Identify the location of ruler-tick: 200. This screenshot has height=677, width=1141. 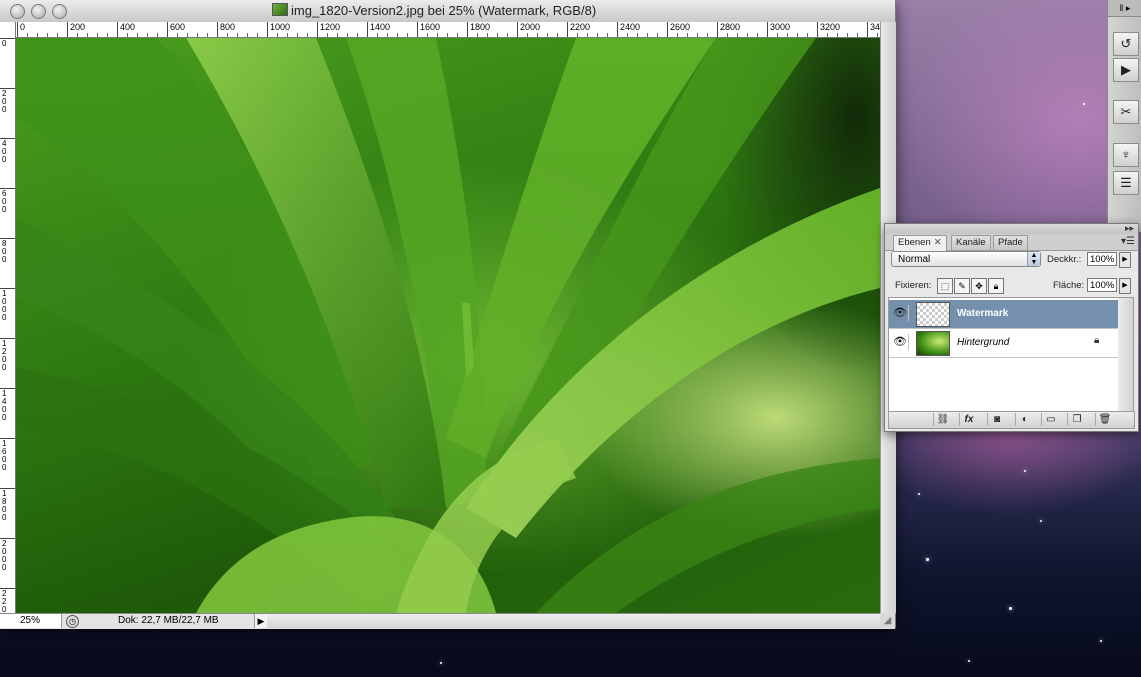
(76, 29).